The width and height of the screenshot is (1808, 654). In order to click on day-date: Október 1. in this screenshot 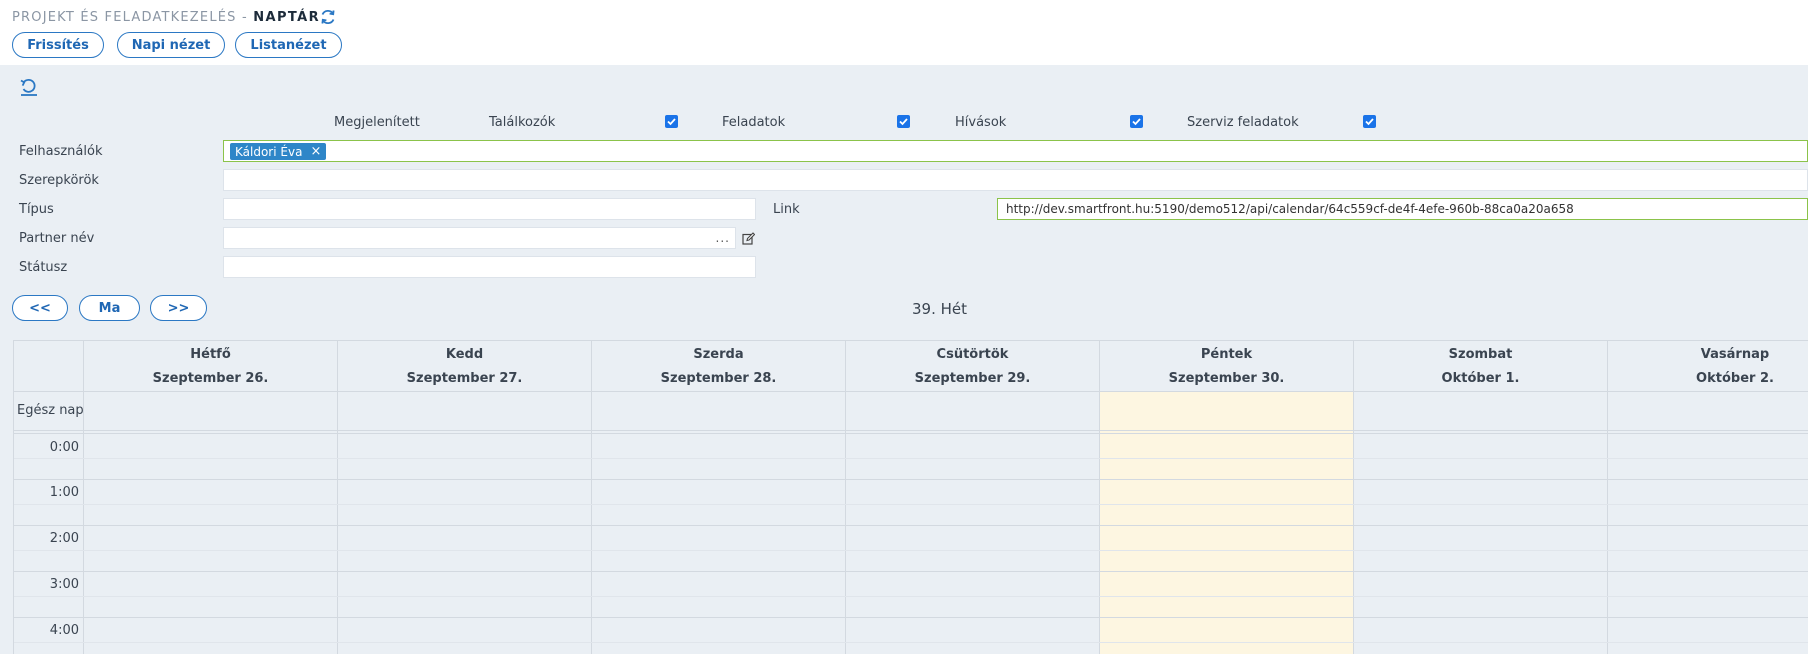, I will do `click(1480, 378)`.